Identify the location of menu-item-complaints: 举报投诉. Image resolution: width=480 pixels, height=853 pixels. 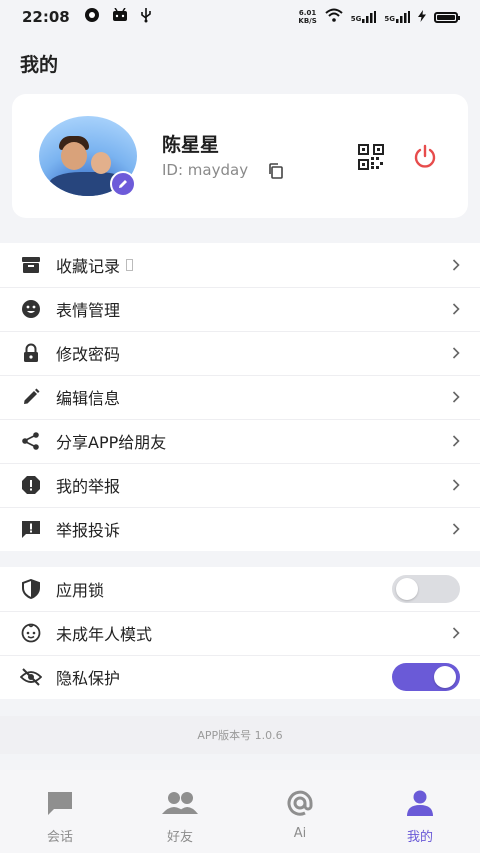
(240, 529).